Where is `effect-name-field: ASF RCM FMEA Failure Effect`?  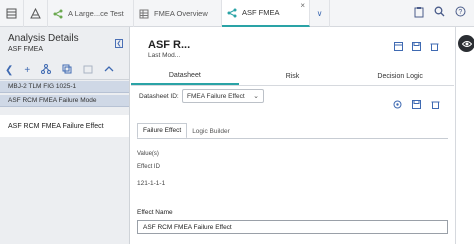
effect-name-field: ASF RCM FMEA Failure Effect is located at coordinates (292, 227).